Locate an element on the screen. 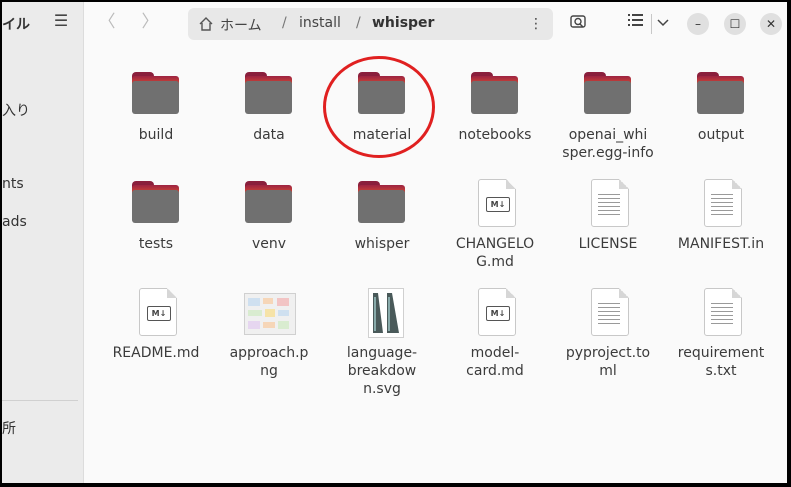 The image size is (791, 487). file-item-readme-md: M↓ README.md is located at coordinates (156, 325).